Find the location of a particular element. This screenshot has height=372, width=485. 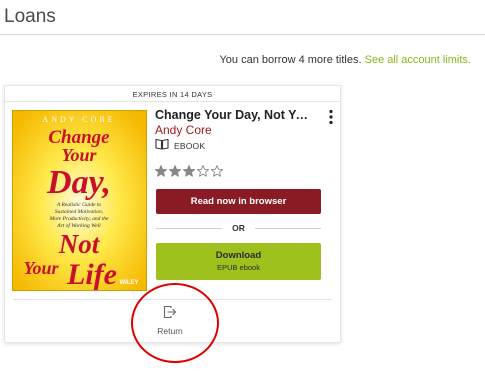

format-row: EBOOK is located at coordinates (180, 146).